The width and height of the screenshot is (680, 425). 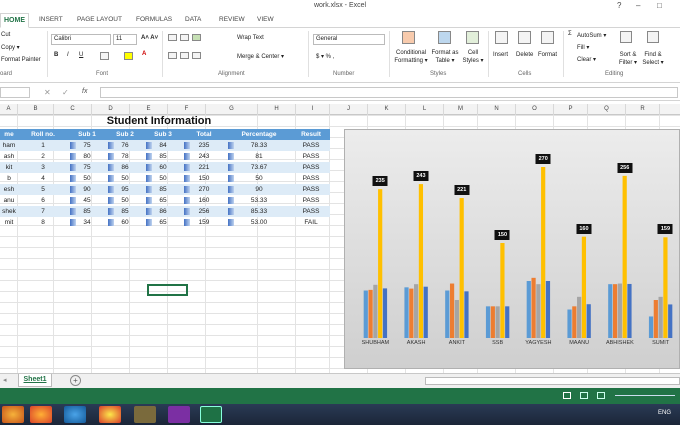 What do you see at coordinates (9, 200) in the screenshot?
I see `table-cell: anu` at bounding box center [9, 200].